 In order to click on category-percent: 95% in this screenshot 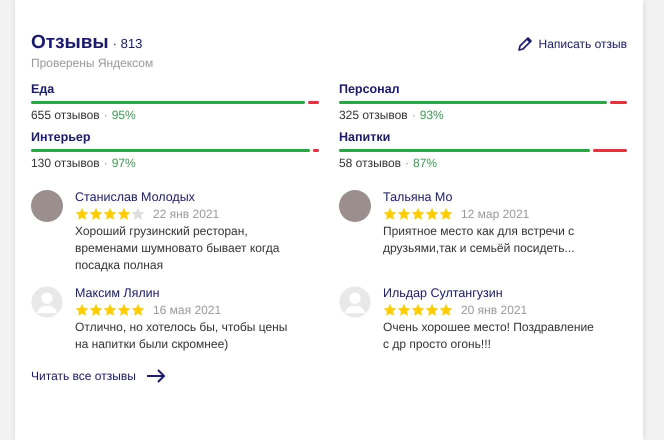, I will do `click(124, 115)`.